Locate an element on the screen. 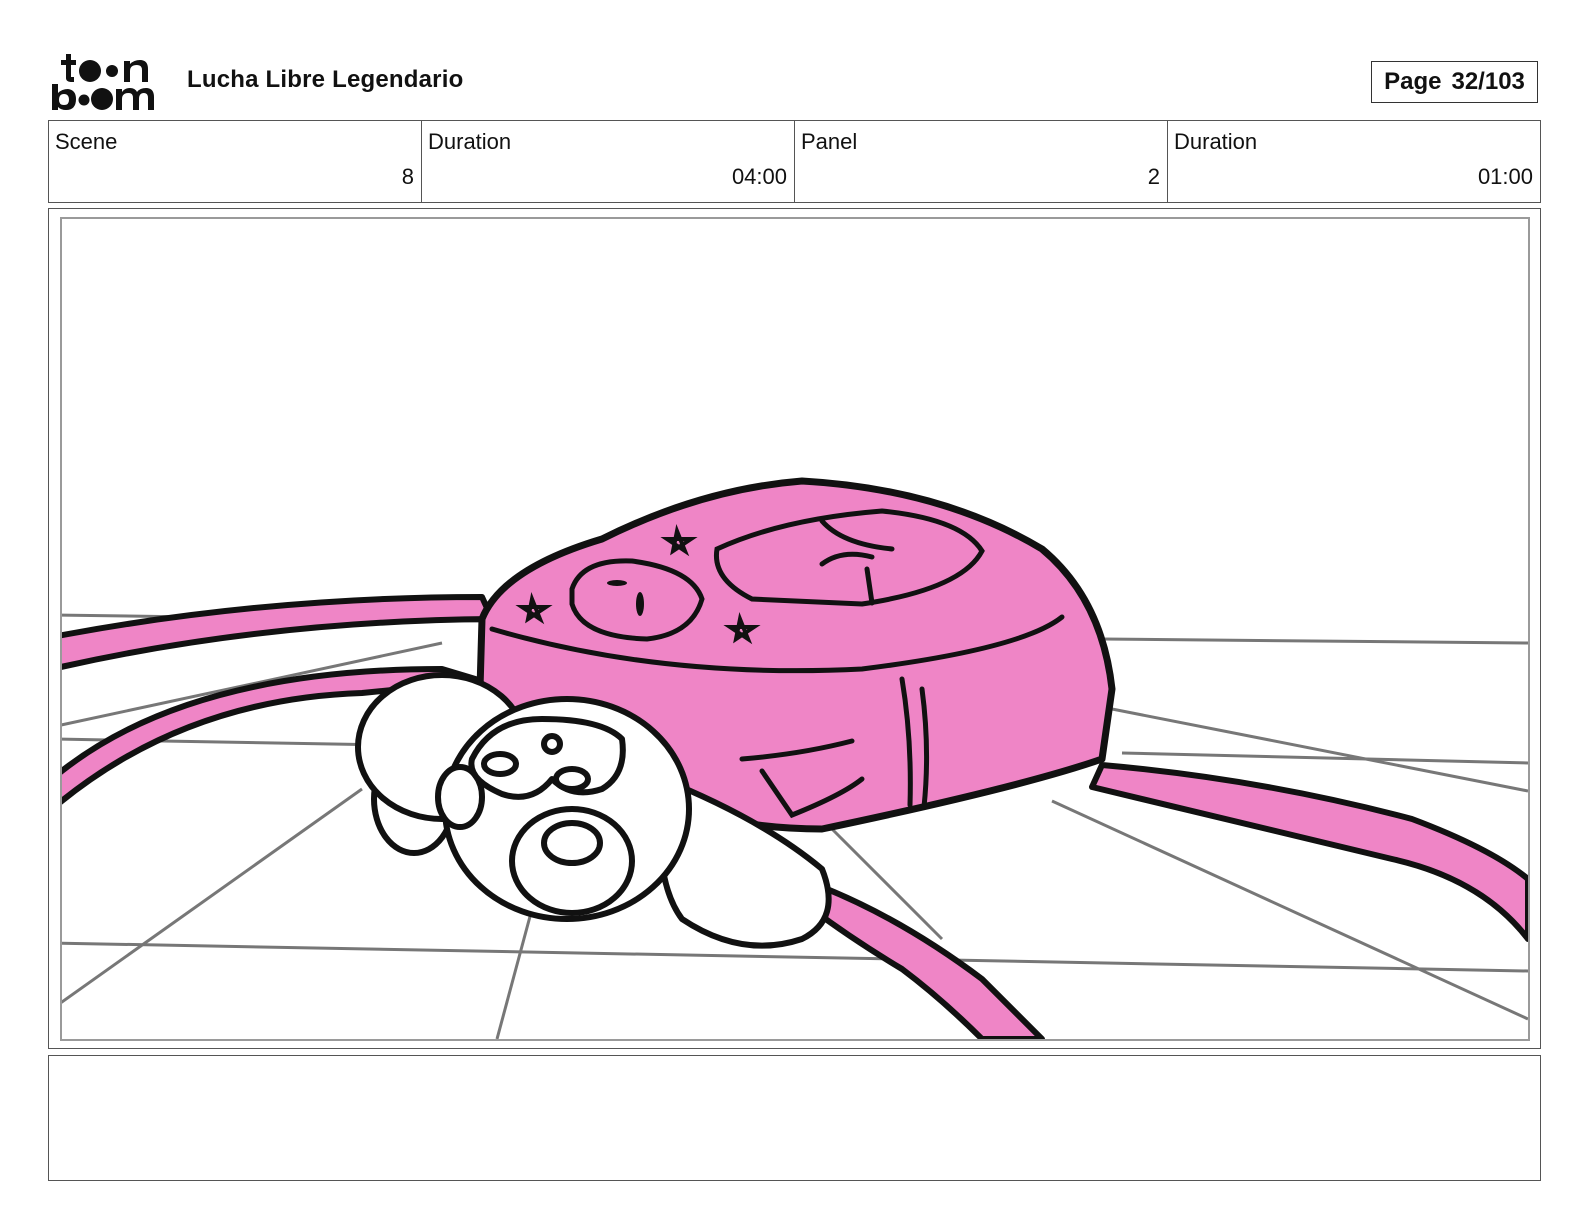  panel-cell: Panel 2 is located at coordinates (981, 161).